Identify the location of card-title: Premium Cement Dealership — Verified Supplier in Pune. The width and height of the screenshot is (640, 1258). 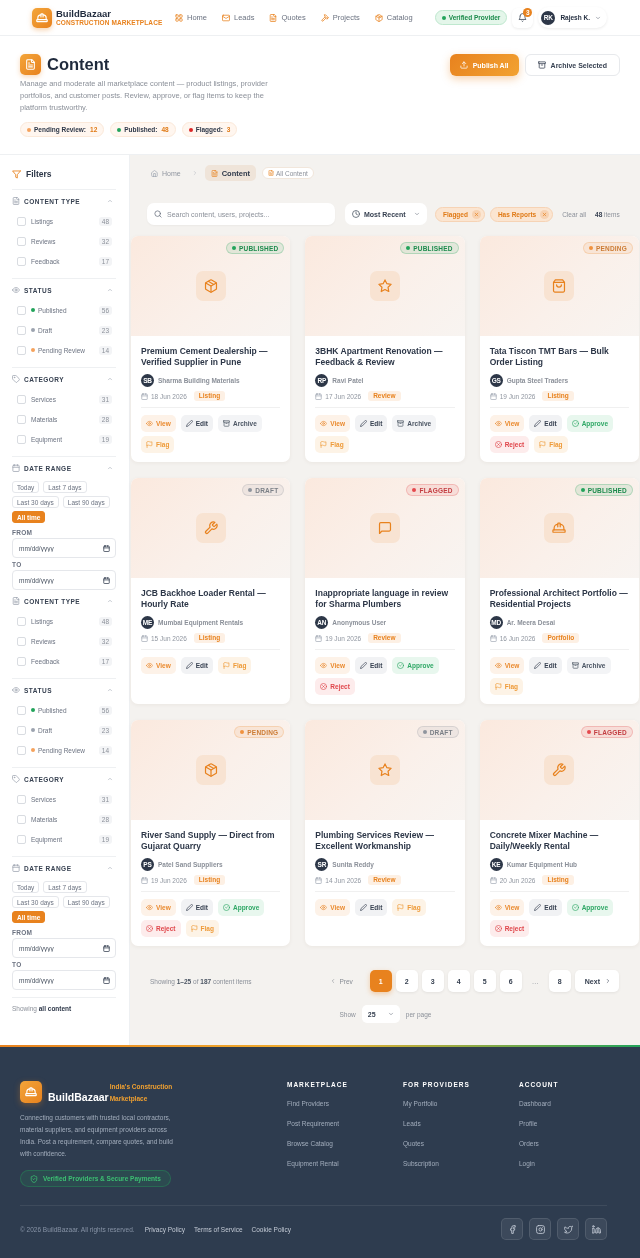
(205, 357).